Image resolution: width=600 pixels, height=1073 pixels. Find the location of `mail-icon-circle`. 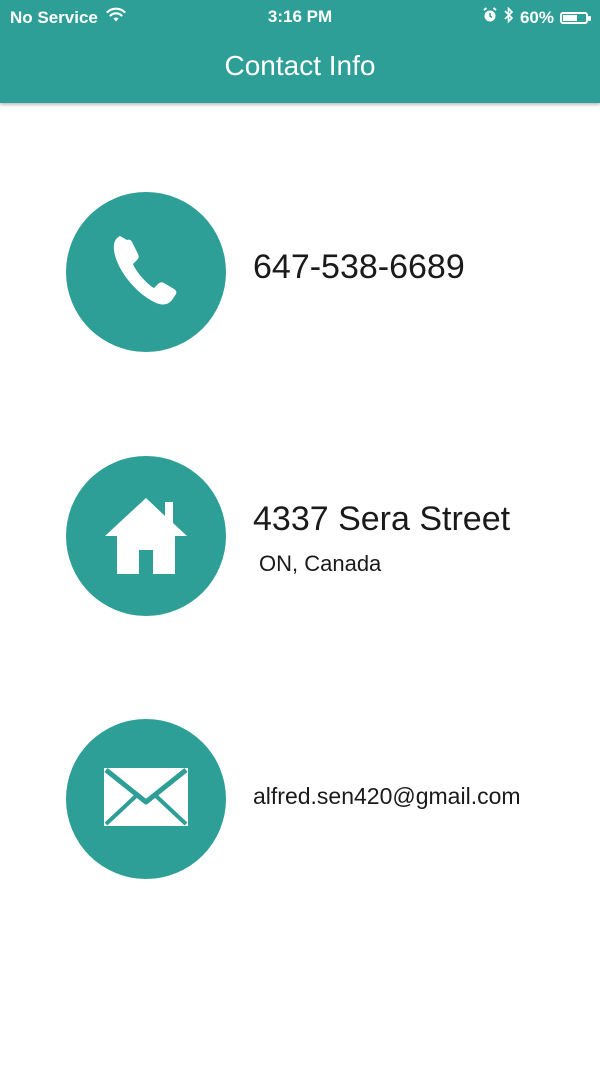

mail-icon-circle is located at coordinates (146, 799).